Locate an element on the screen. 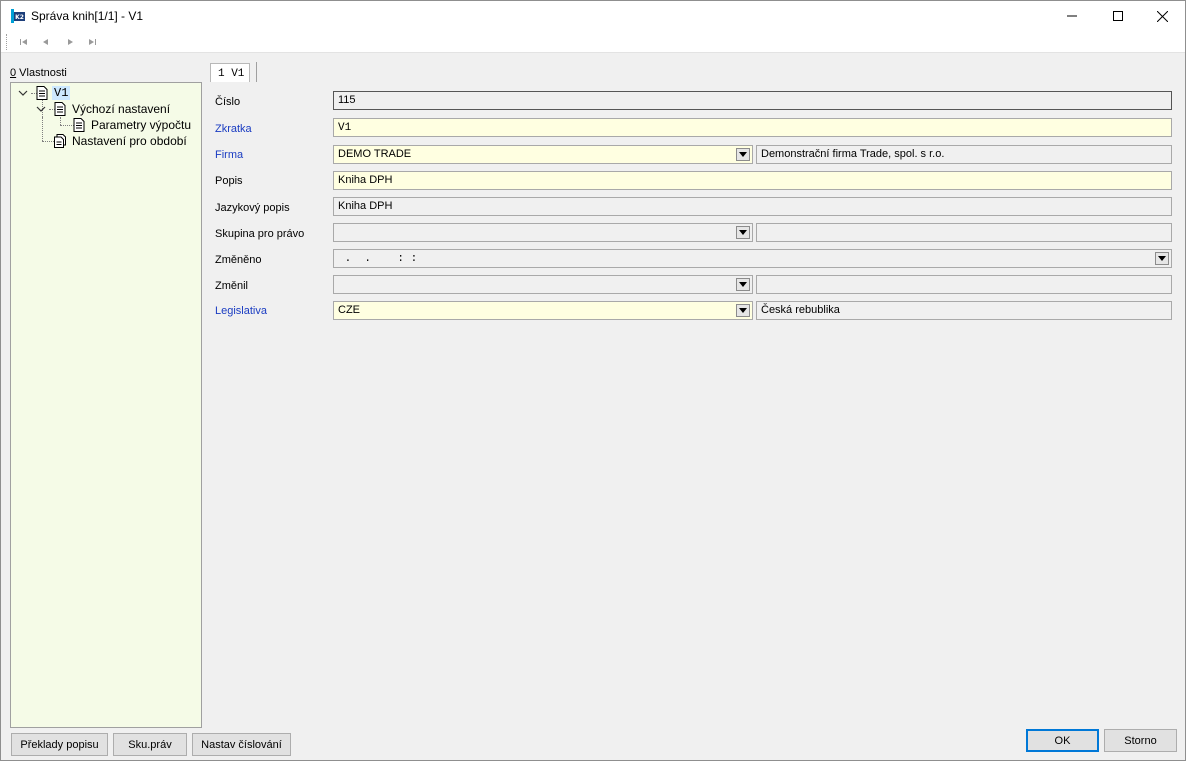 The image size is (1186, 761). jazykovy-popis-value: Kniha DPH is located at coordinates (365, 206).